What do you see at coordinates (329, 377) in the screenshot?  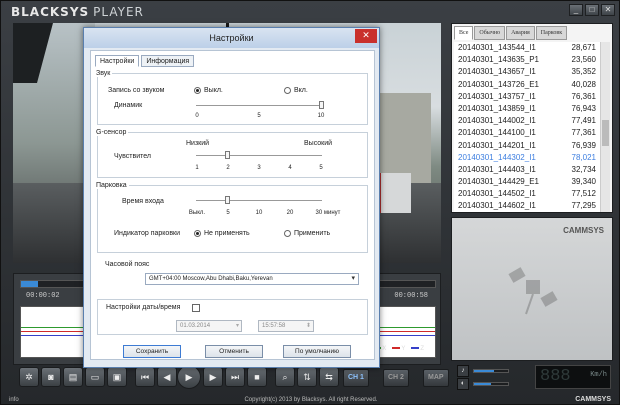 I see `mirror-icon: ⇆` at bounding box center [329, 377].